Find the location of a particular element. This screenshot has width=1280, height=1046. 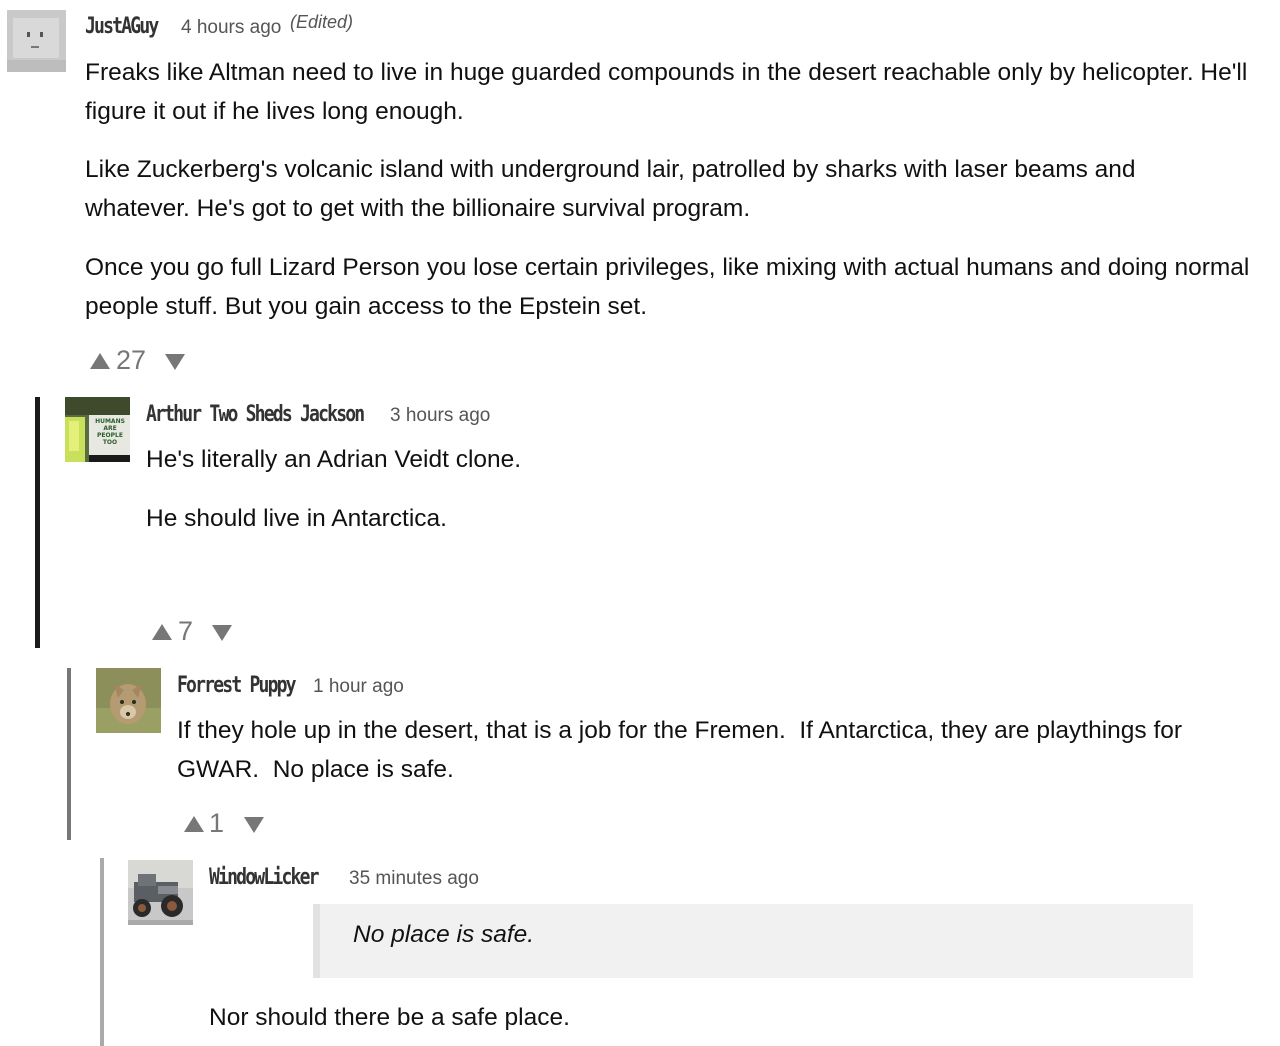

quoted-text-block: No place is safe. is located at coordinates (753, 941).